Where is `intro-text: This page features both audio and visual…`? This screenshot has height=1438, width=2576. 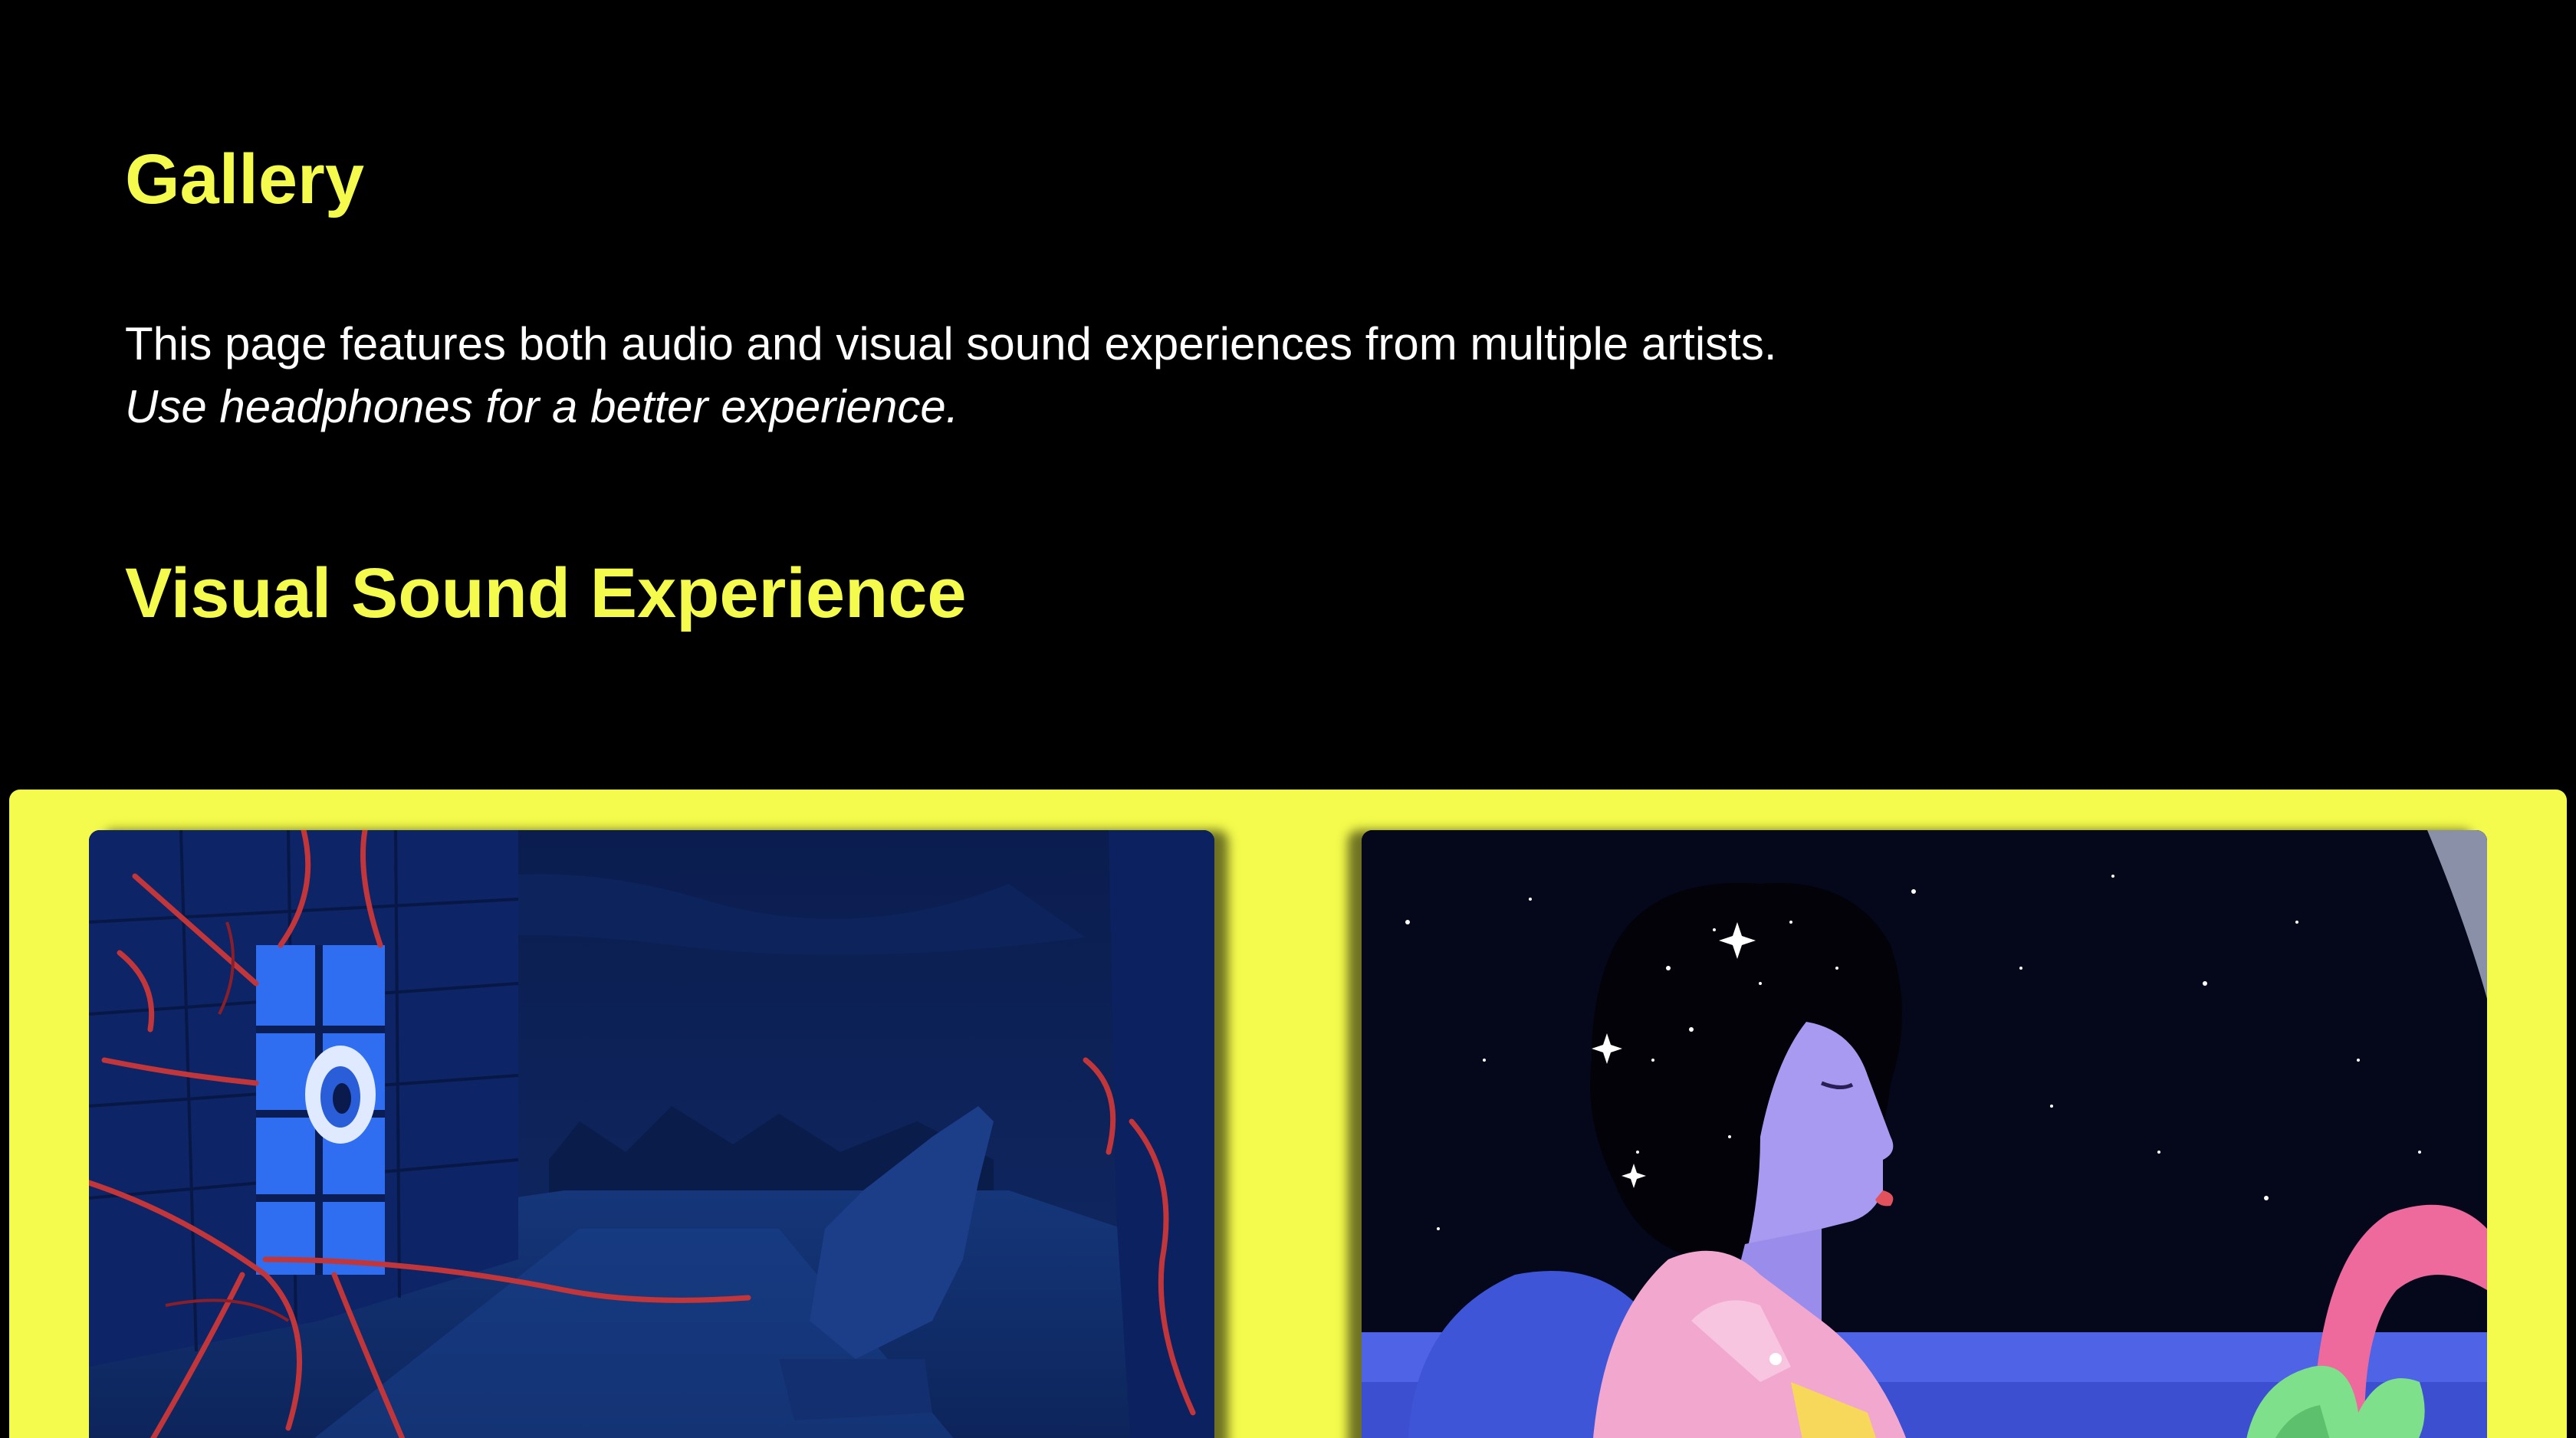
intro-text: This page features both audio and visual… is located at coordinates (951, 343).